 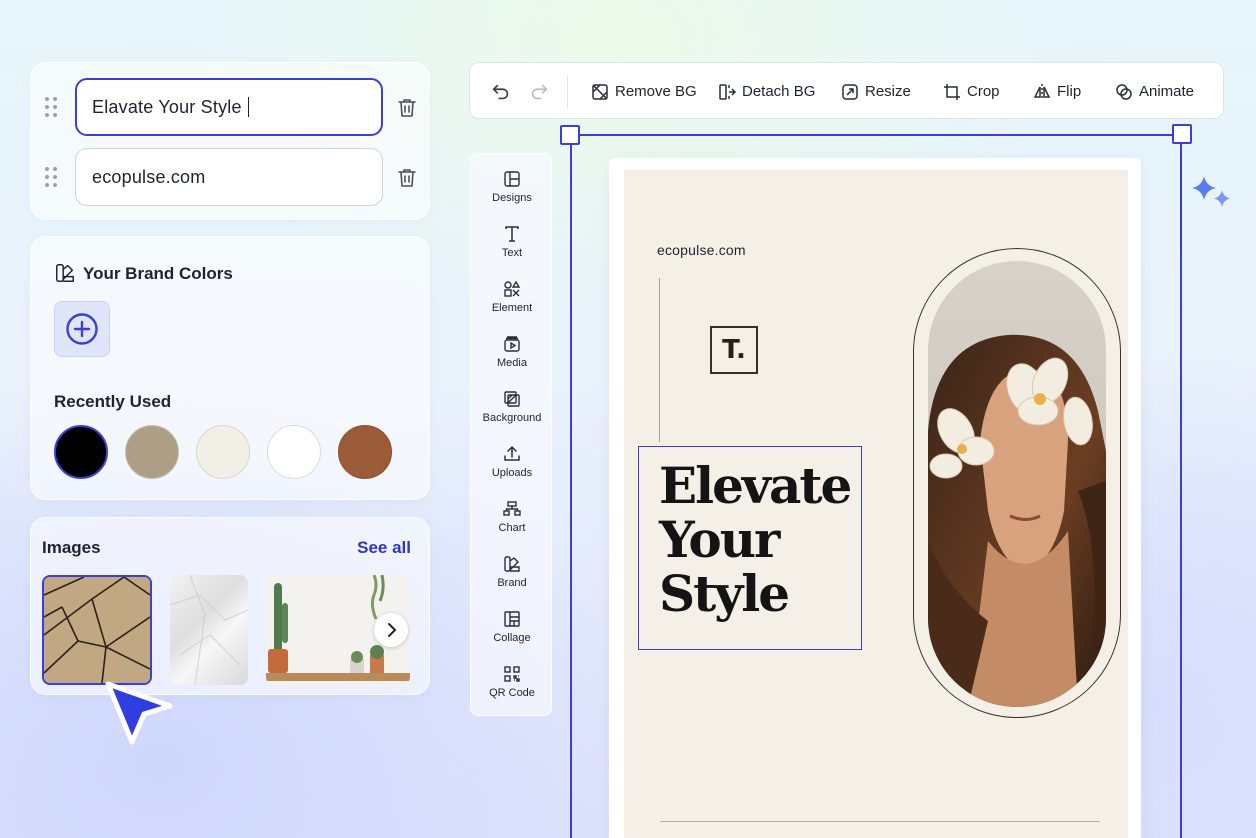 I want to click on animate-button: Animate, so click(x=1154, y=91).